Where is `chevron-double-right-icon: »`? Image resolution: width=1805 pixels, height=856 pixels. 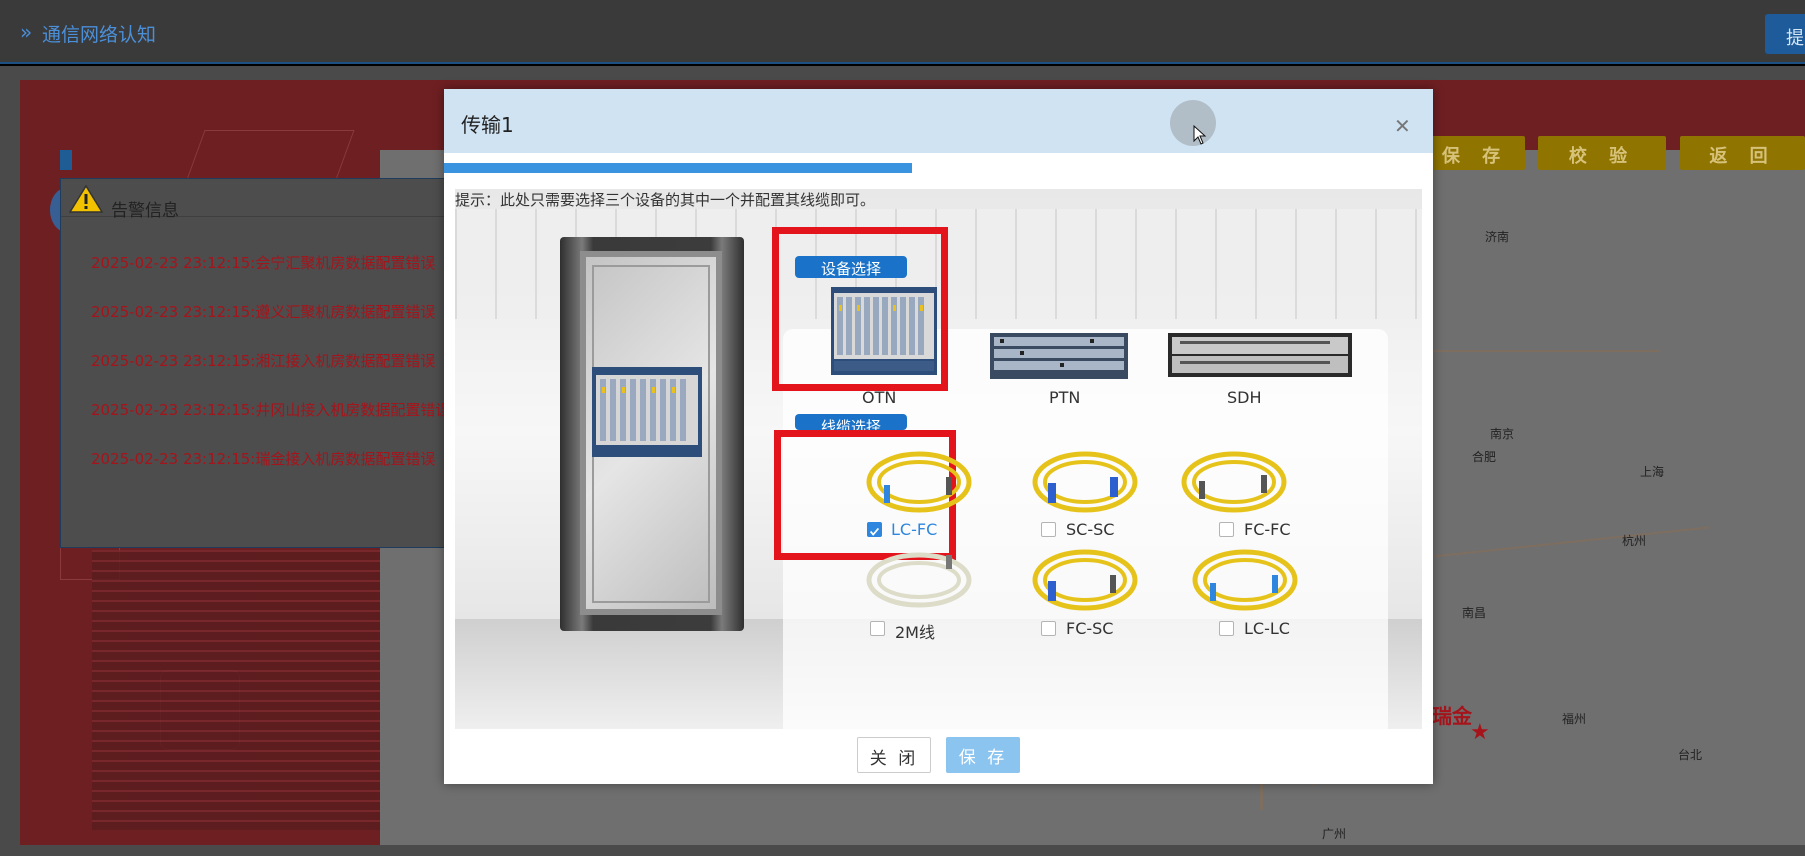 chevron-double-right-icon: » is located at coordinates (26, 32).